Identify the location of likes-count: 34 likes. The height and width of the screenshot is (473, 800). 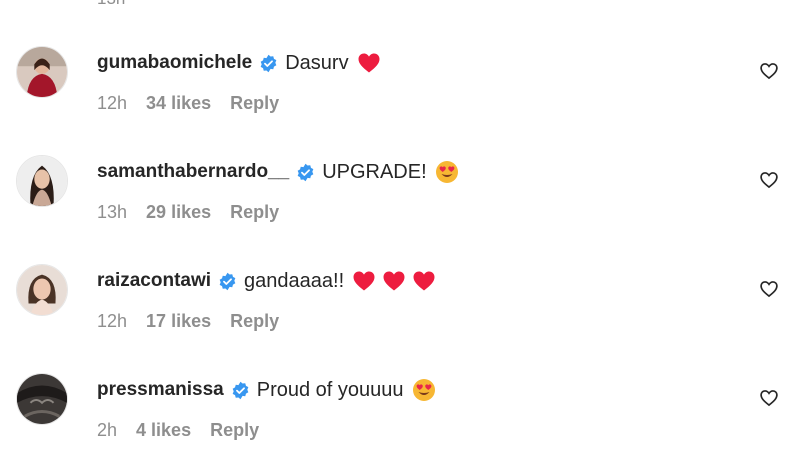
(178, 103).